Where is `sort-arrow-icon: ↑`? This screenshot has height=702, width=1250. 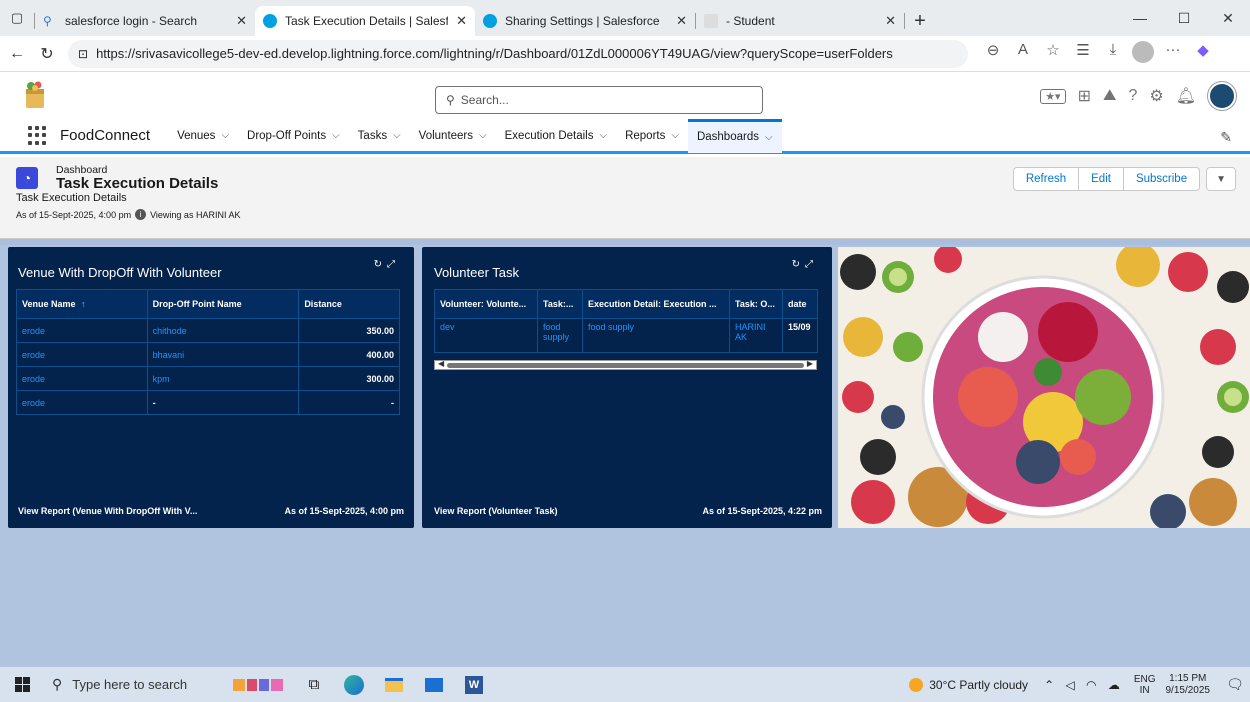 sort-arrow-icon: ↑ is located at coordinates (83, 304).